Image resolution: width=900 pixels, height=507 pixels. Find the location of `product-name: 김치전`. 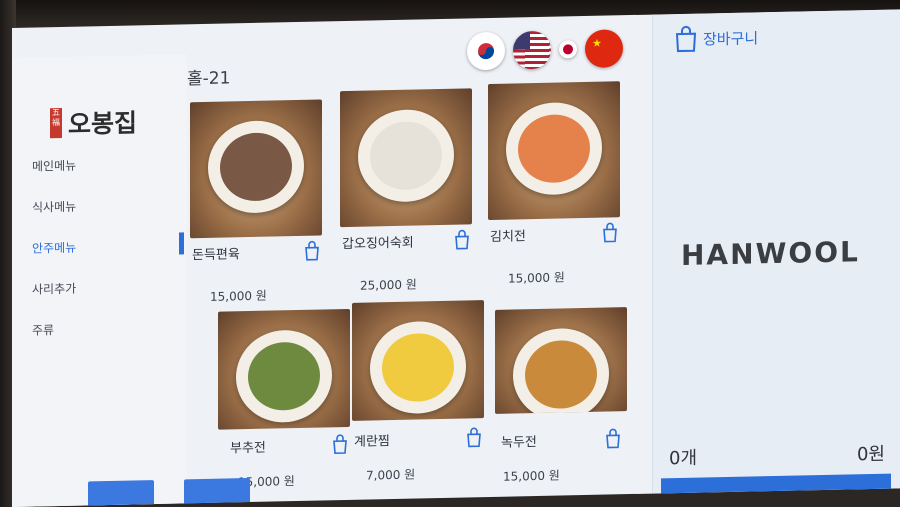

product-name: 김치전 is located at coordinates (508, 237).